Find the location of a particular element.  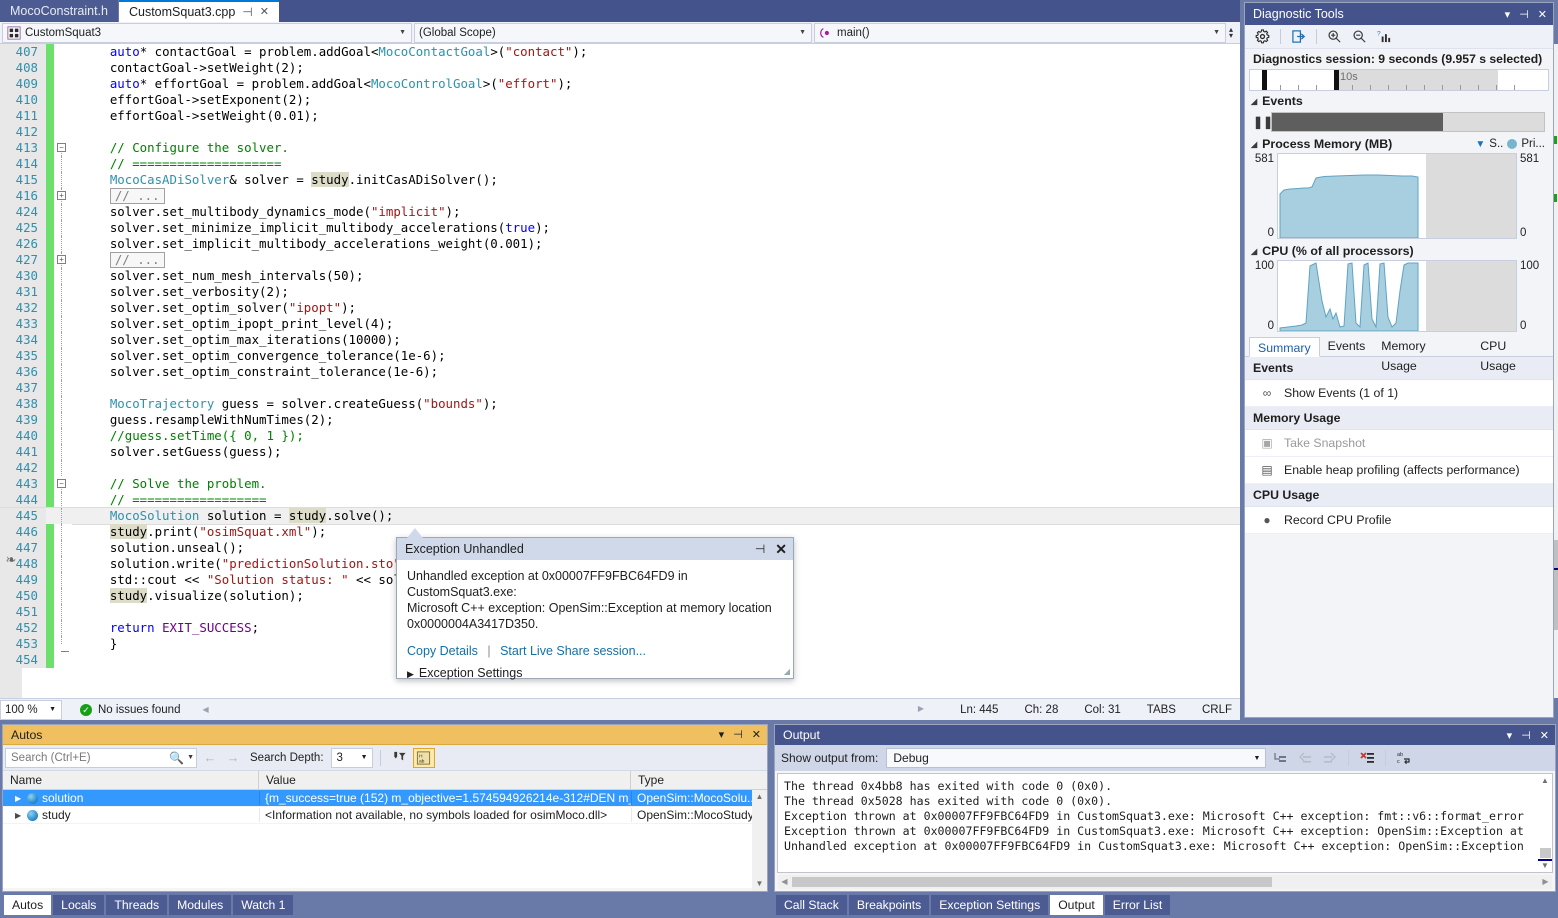

editor-tab-customsquat3: CustomSquat3.cpp ⊣ ✕ is located at coordinates (198, 11).